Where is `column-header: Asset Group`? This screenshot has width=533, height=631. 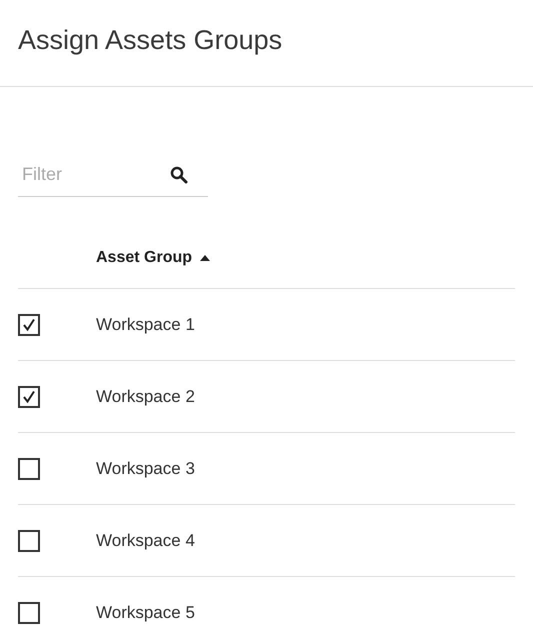
column-header: Asset Group is located at coordinates (153, 258).